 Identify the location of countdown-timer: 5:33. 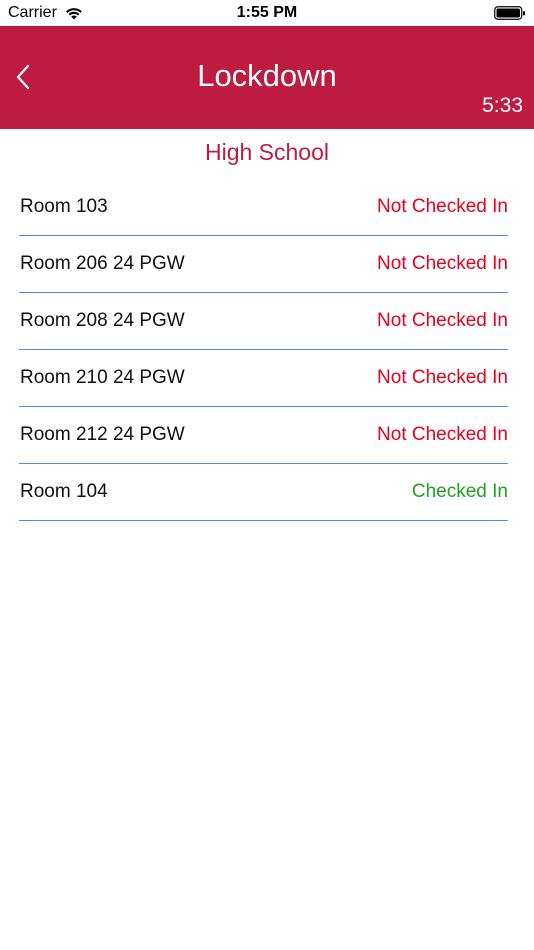
(502, 105).